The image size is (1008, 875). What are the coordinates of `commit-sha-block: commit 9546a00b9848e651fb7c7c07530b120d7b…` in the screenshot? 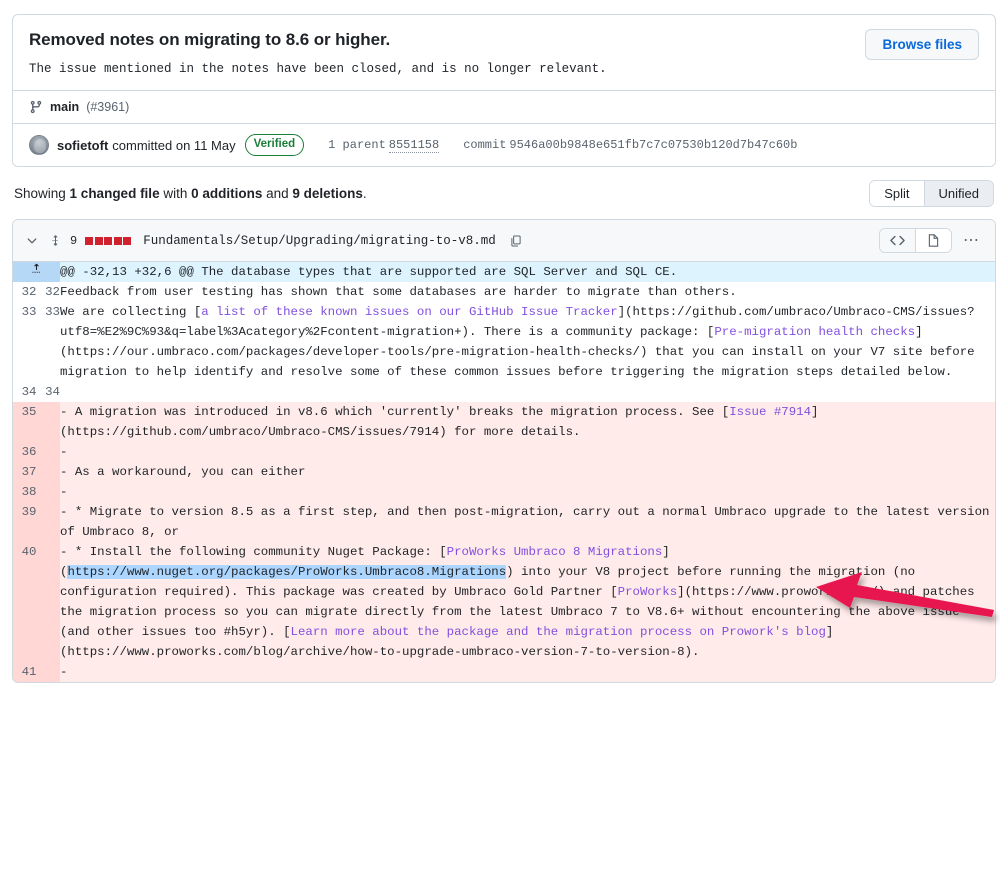 It's located at (630, 145).